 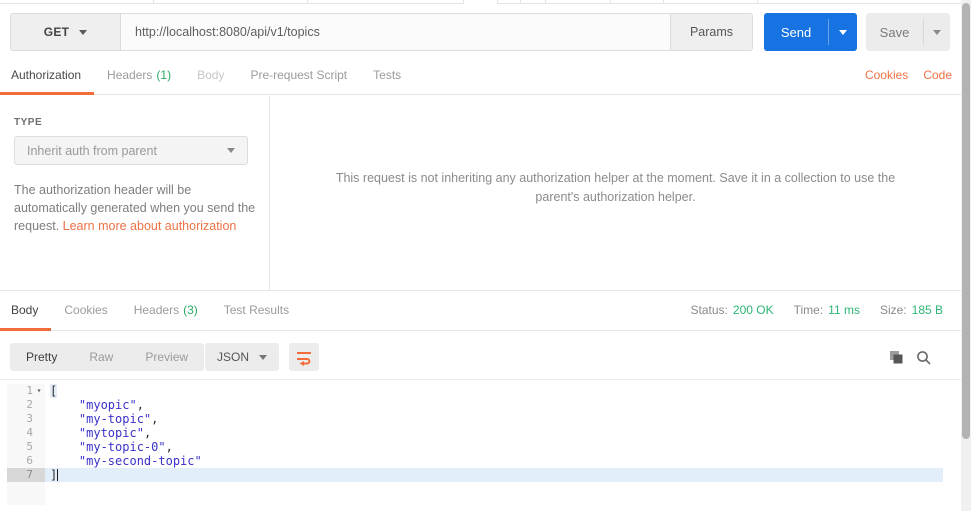 I want to click on meta-label: Status:, so click(x=709, y=310).